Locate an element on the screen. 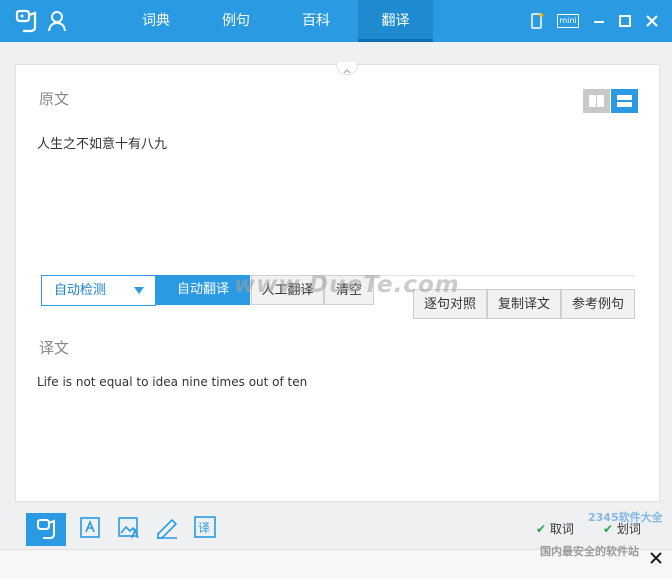  capture-word-toggle: ✔ 取词 is located at coordinates (555, 528).